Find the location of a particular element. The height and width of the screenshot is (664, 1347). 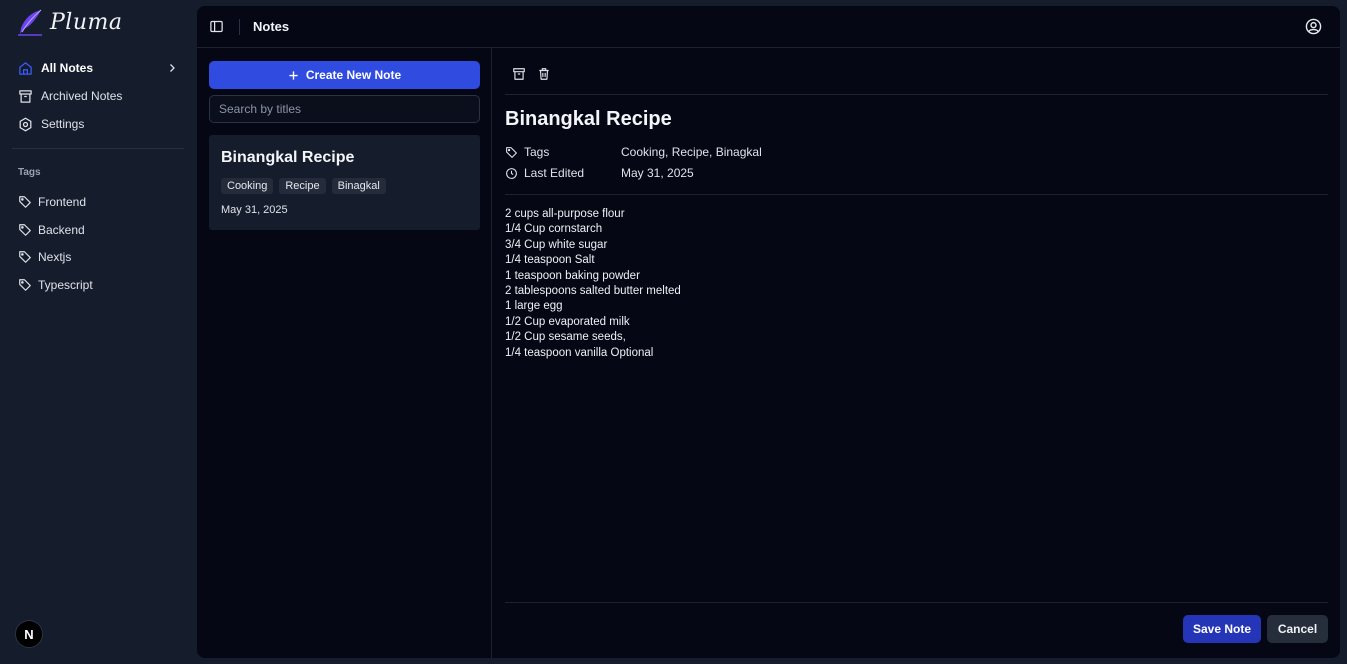

settings-icon is located at coordinates (25, 124).